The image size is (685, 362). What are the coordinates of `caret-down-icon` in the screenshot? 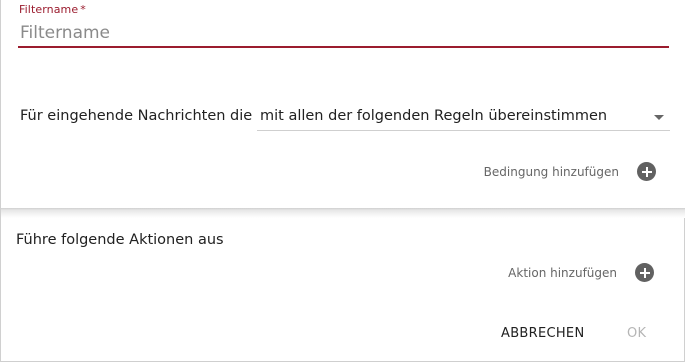 It's located at (659, 117).